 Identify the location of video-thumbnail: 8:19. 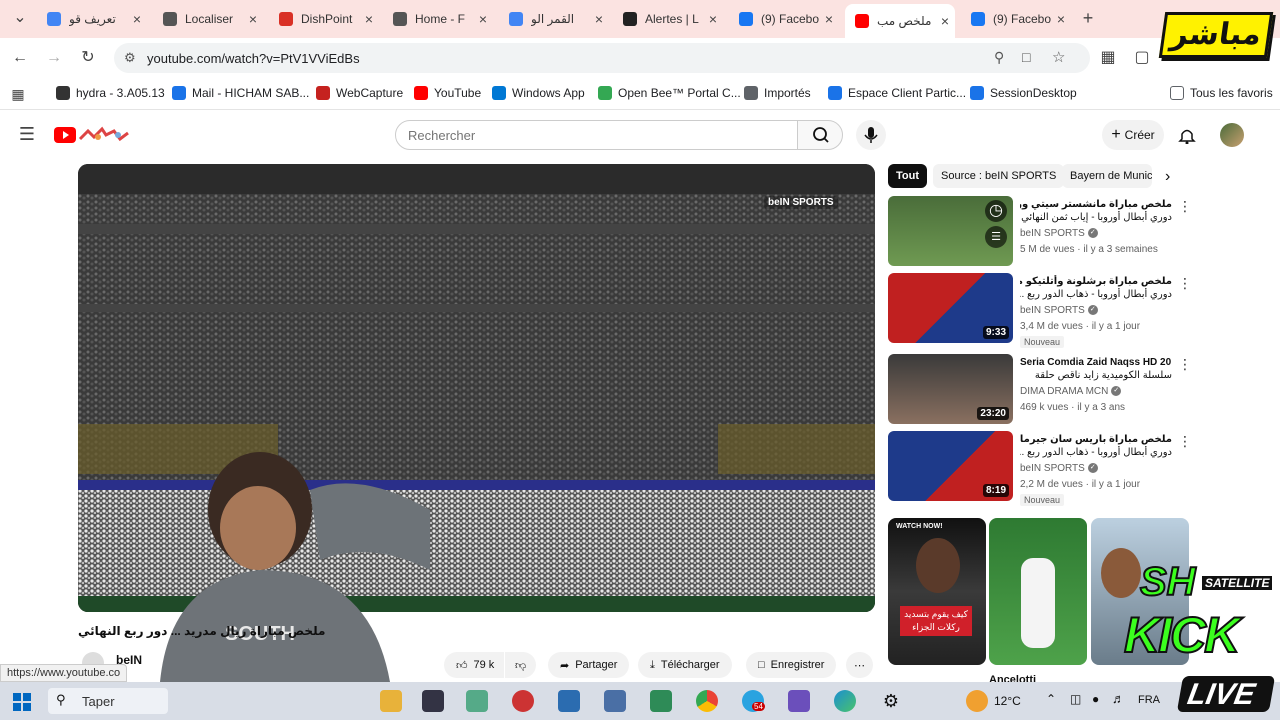
(950, 466).